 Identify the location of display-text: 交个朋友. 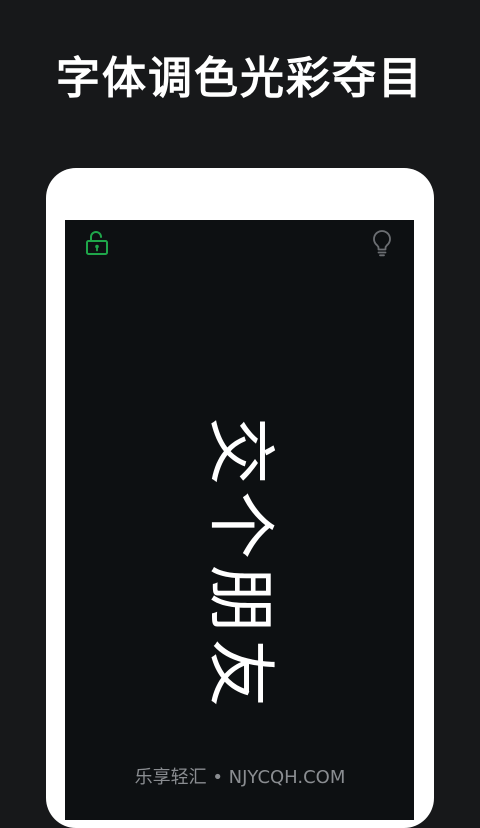
(239, 565).